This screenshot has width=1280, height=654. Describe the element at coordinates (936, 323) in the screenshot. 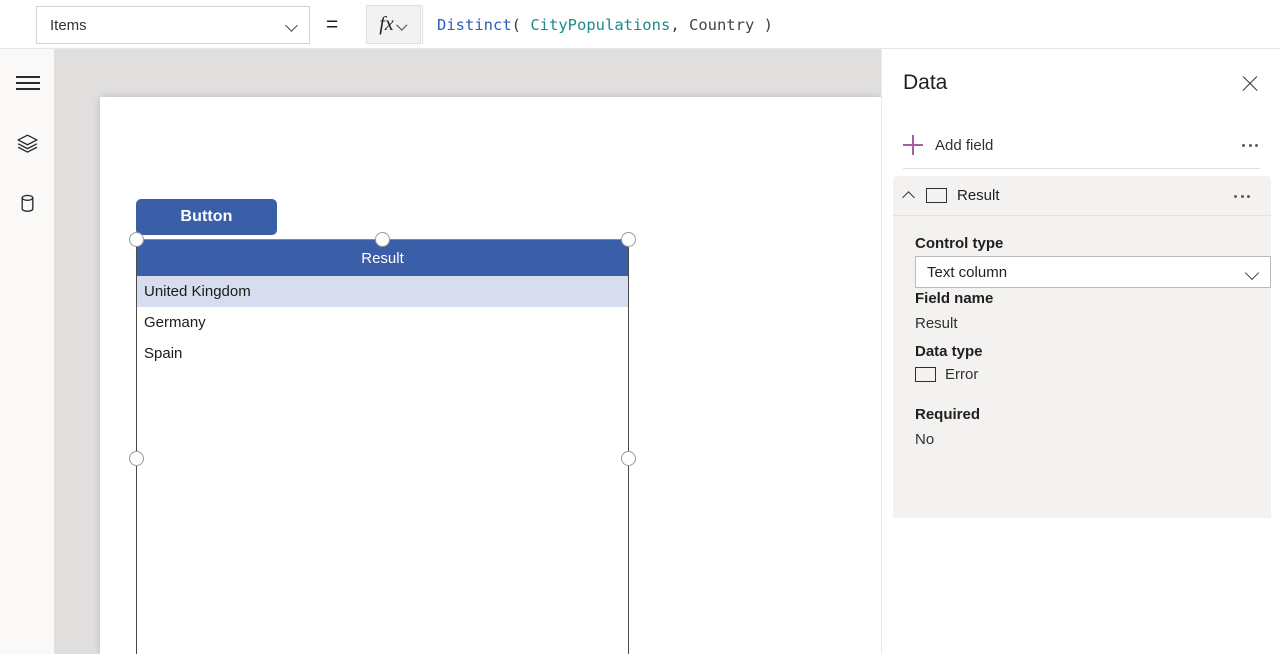

I see `field-name-value: Result` at that location.